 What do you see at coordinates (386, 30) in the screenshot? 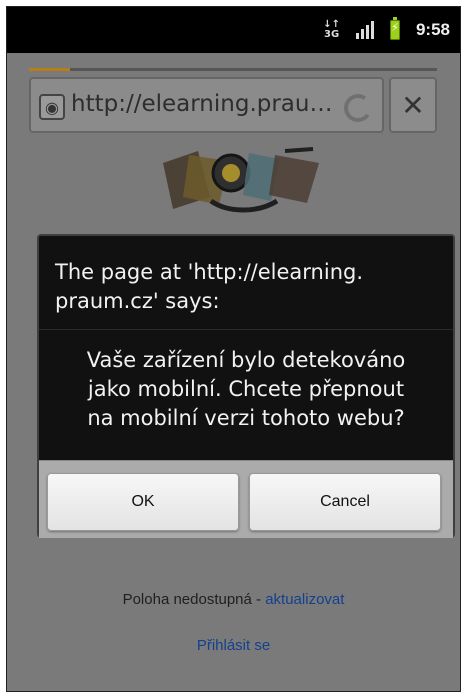
I see `status-icons: ↓↑3G 9:58` at bounding box center [386, 30].